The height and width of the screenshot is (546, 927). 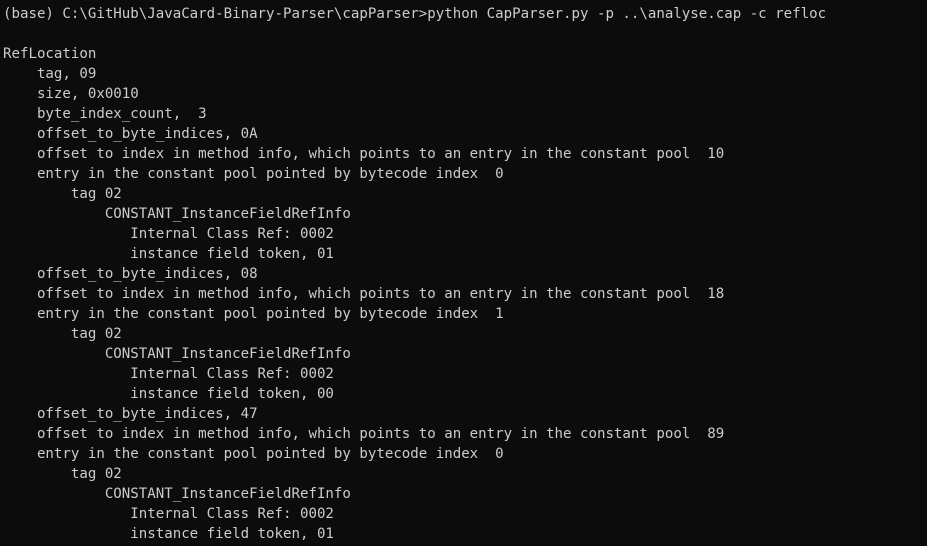 What do you see at coordinates (71, 94) in the screenshot?
I see `output-line: size, 0x0010` at bounding box center [71, 94].